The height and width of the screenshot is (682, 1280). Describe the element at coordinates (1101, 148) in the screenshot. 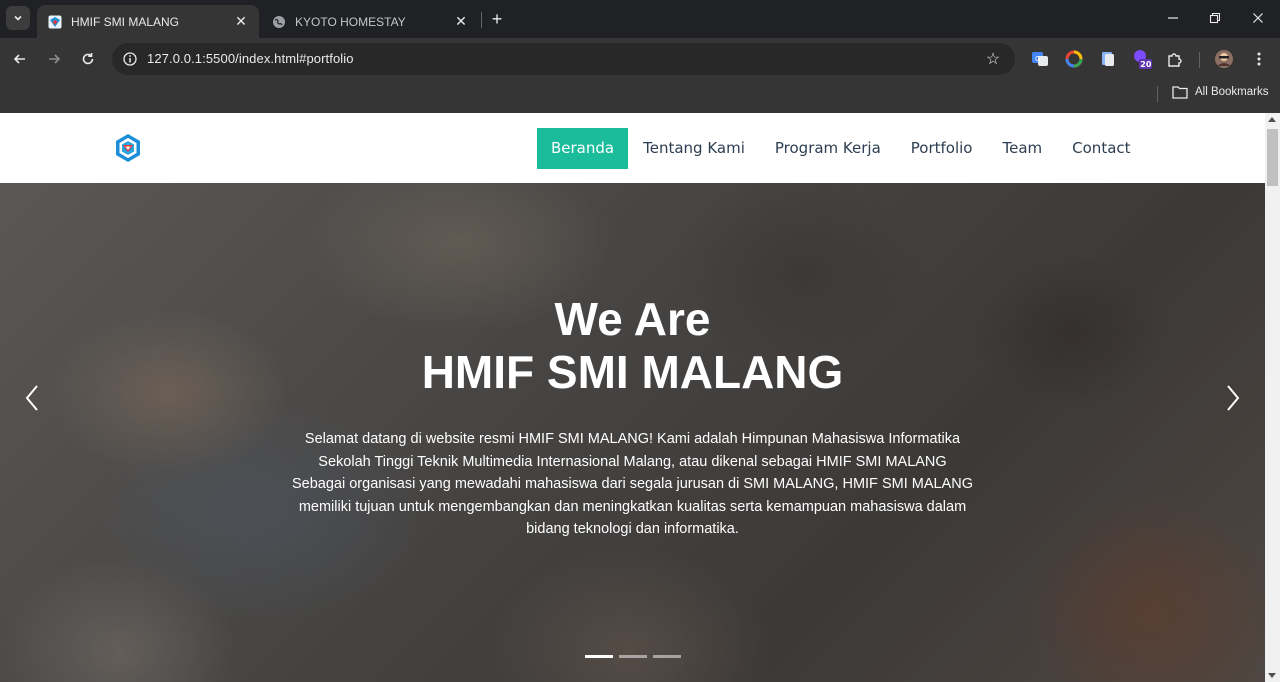

I see `nav-item-contact: Contact` at that location.